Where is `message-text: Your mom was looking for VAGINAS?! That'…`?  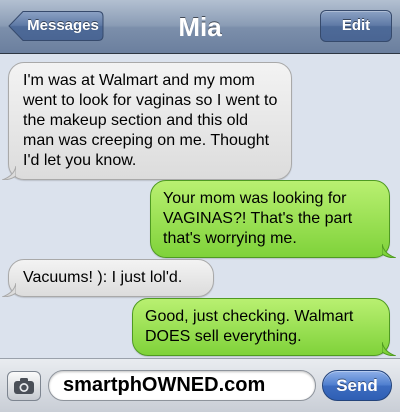
message-text: Your mom was looking for VAGINAS?! That'… is located at coordinates (258, 218).